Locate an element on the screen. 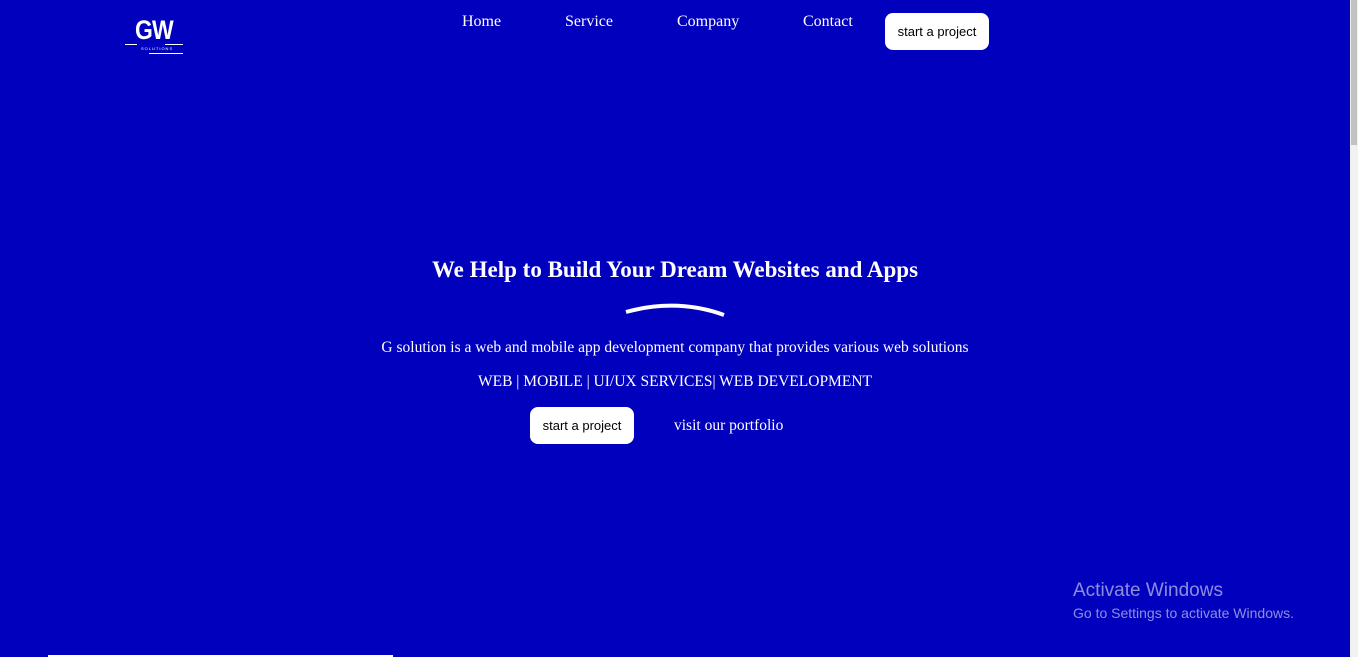  scrollbar-thumb is located at coordinates (1354, 72).